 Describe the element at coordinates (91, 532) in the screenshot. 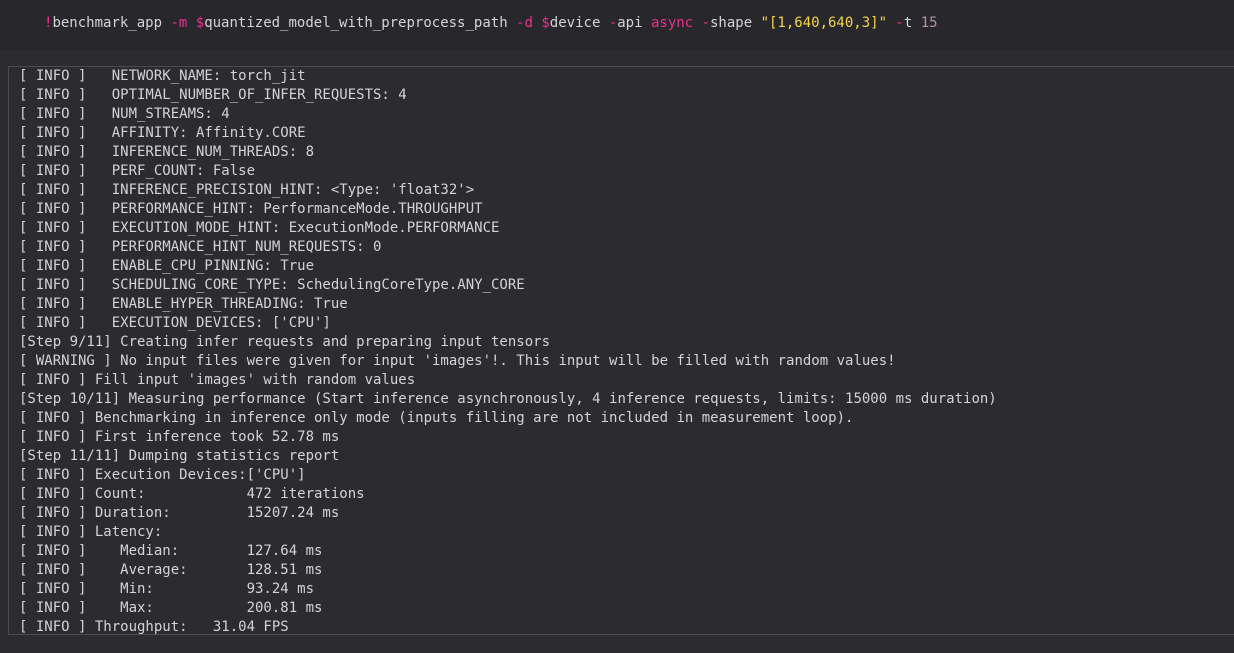

I see `output-line: [ INFO ] Latency:` at that location.